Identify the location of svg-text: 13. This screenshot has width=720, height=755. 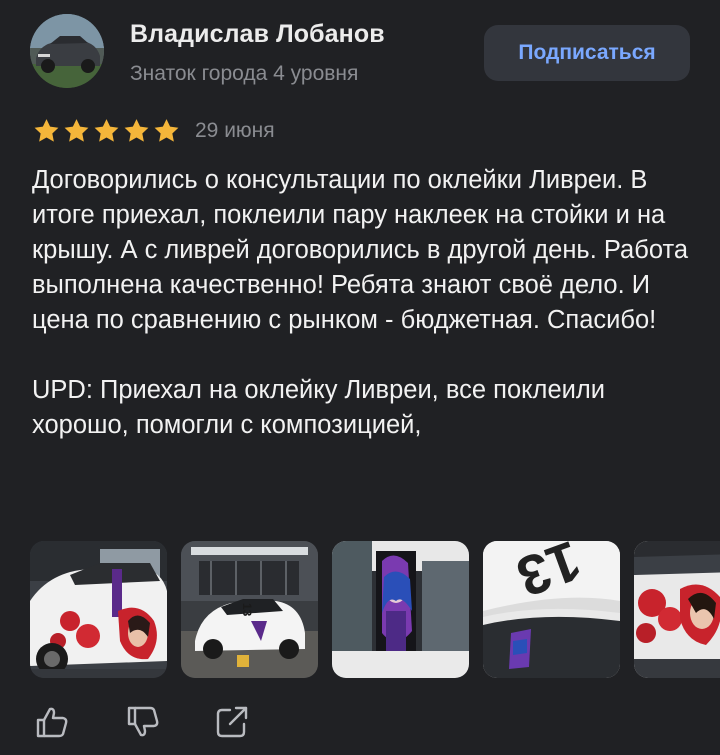
(247, 610).